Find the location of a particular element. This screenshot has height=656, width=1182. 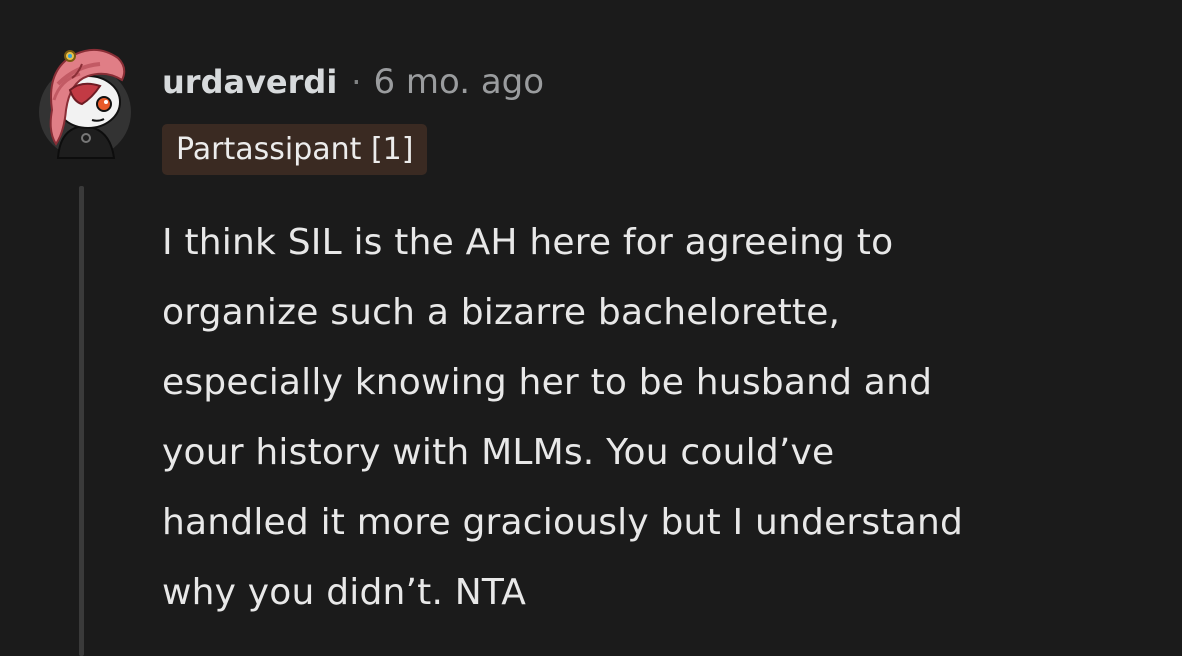

comment-header: urdaverdi · 6 mo. ago is located at coordinates (353, 82).